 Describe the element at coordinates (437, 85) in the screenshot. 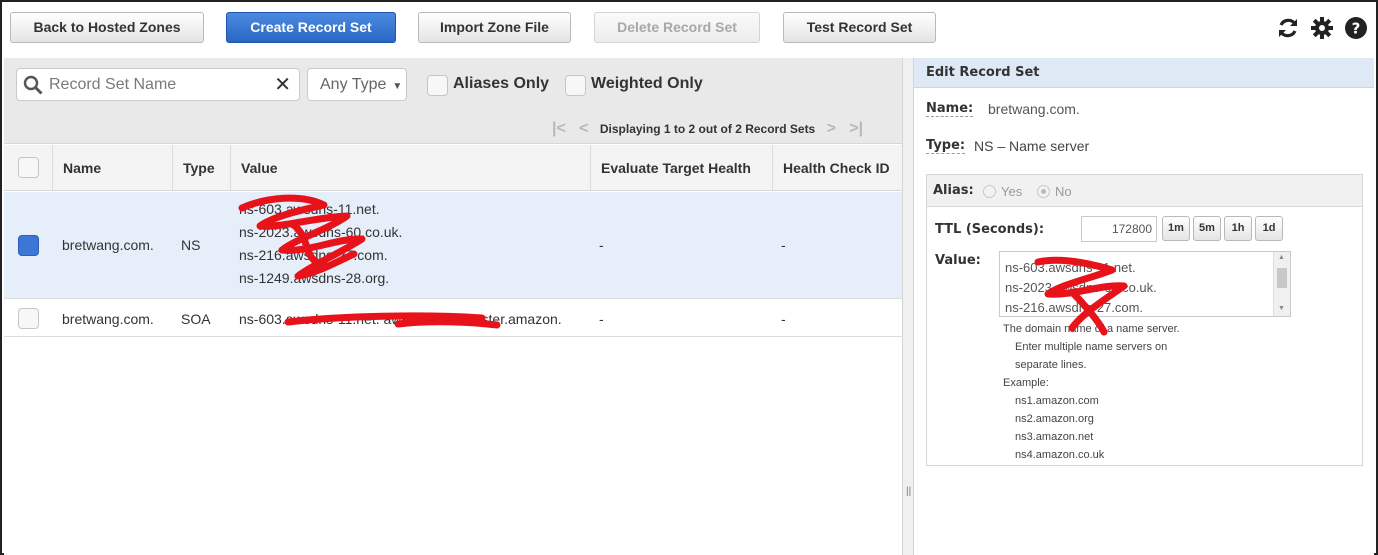

I see `aliases-only-checkbox` at that location.